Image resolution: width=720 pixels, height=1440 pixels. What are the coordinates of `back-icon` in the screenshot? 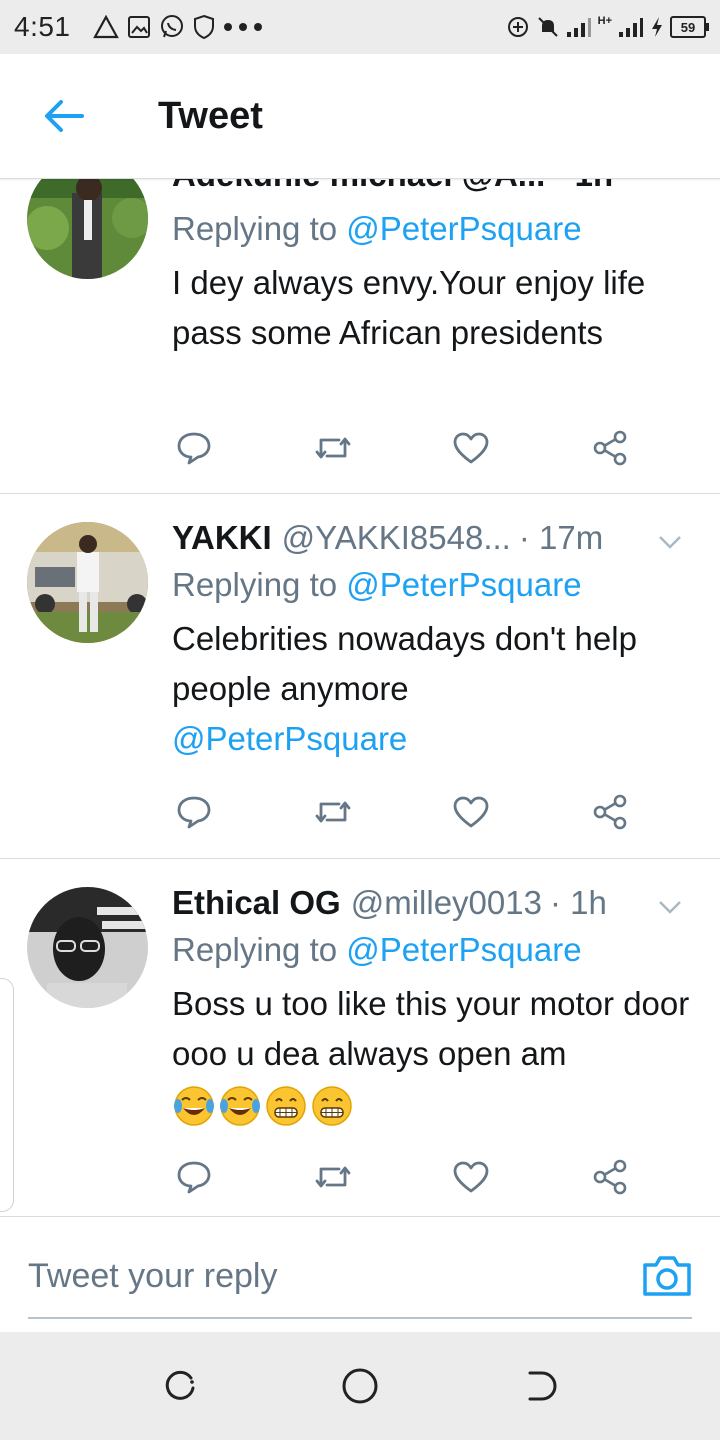 It's located at (542, 1386).